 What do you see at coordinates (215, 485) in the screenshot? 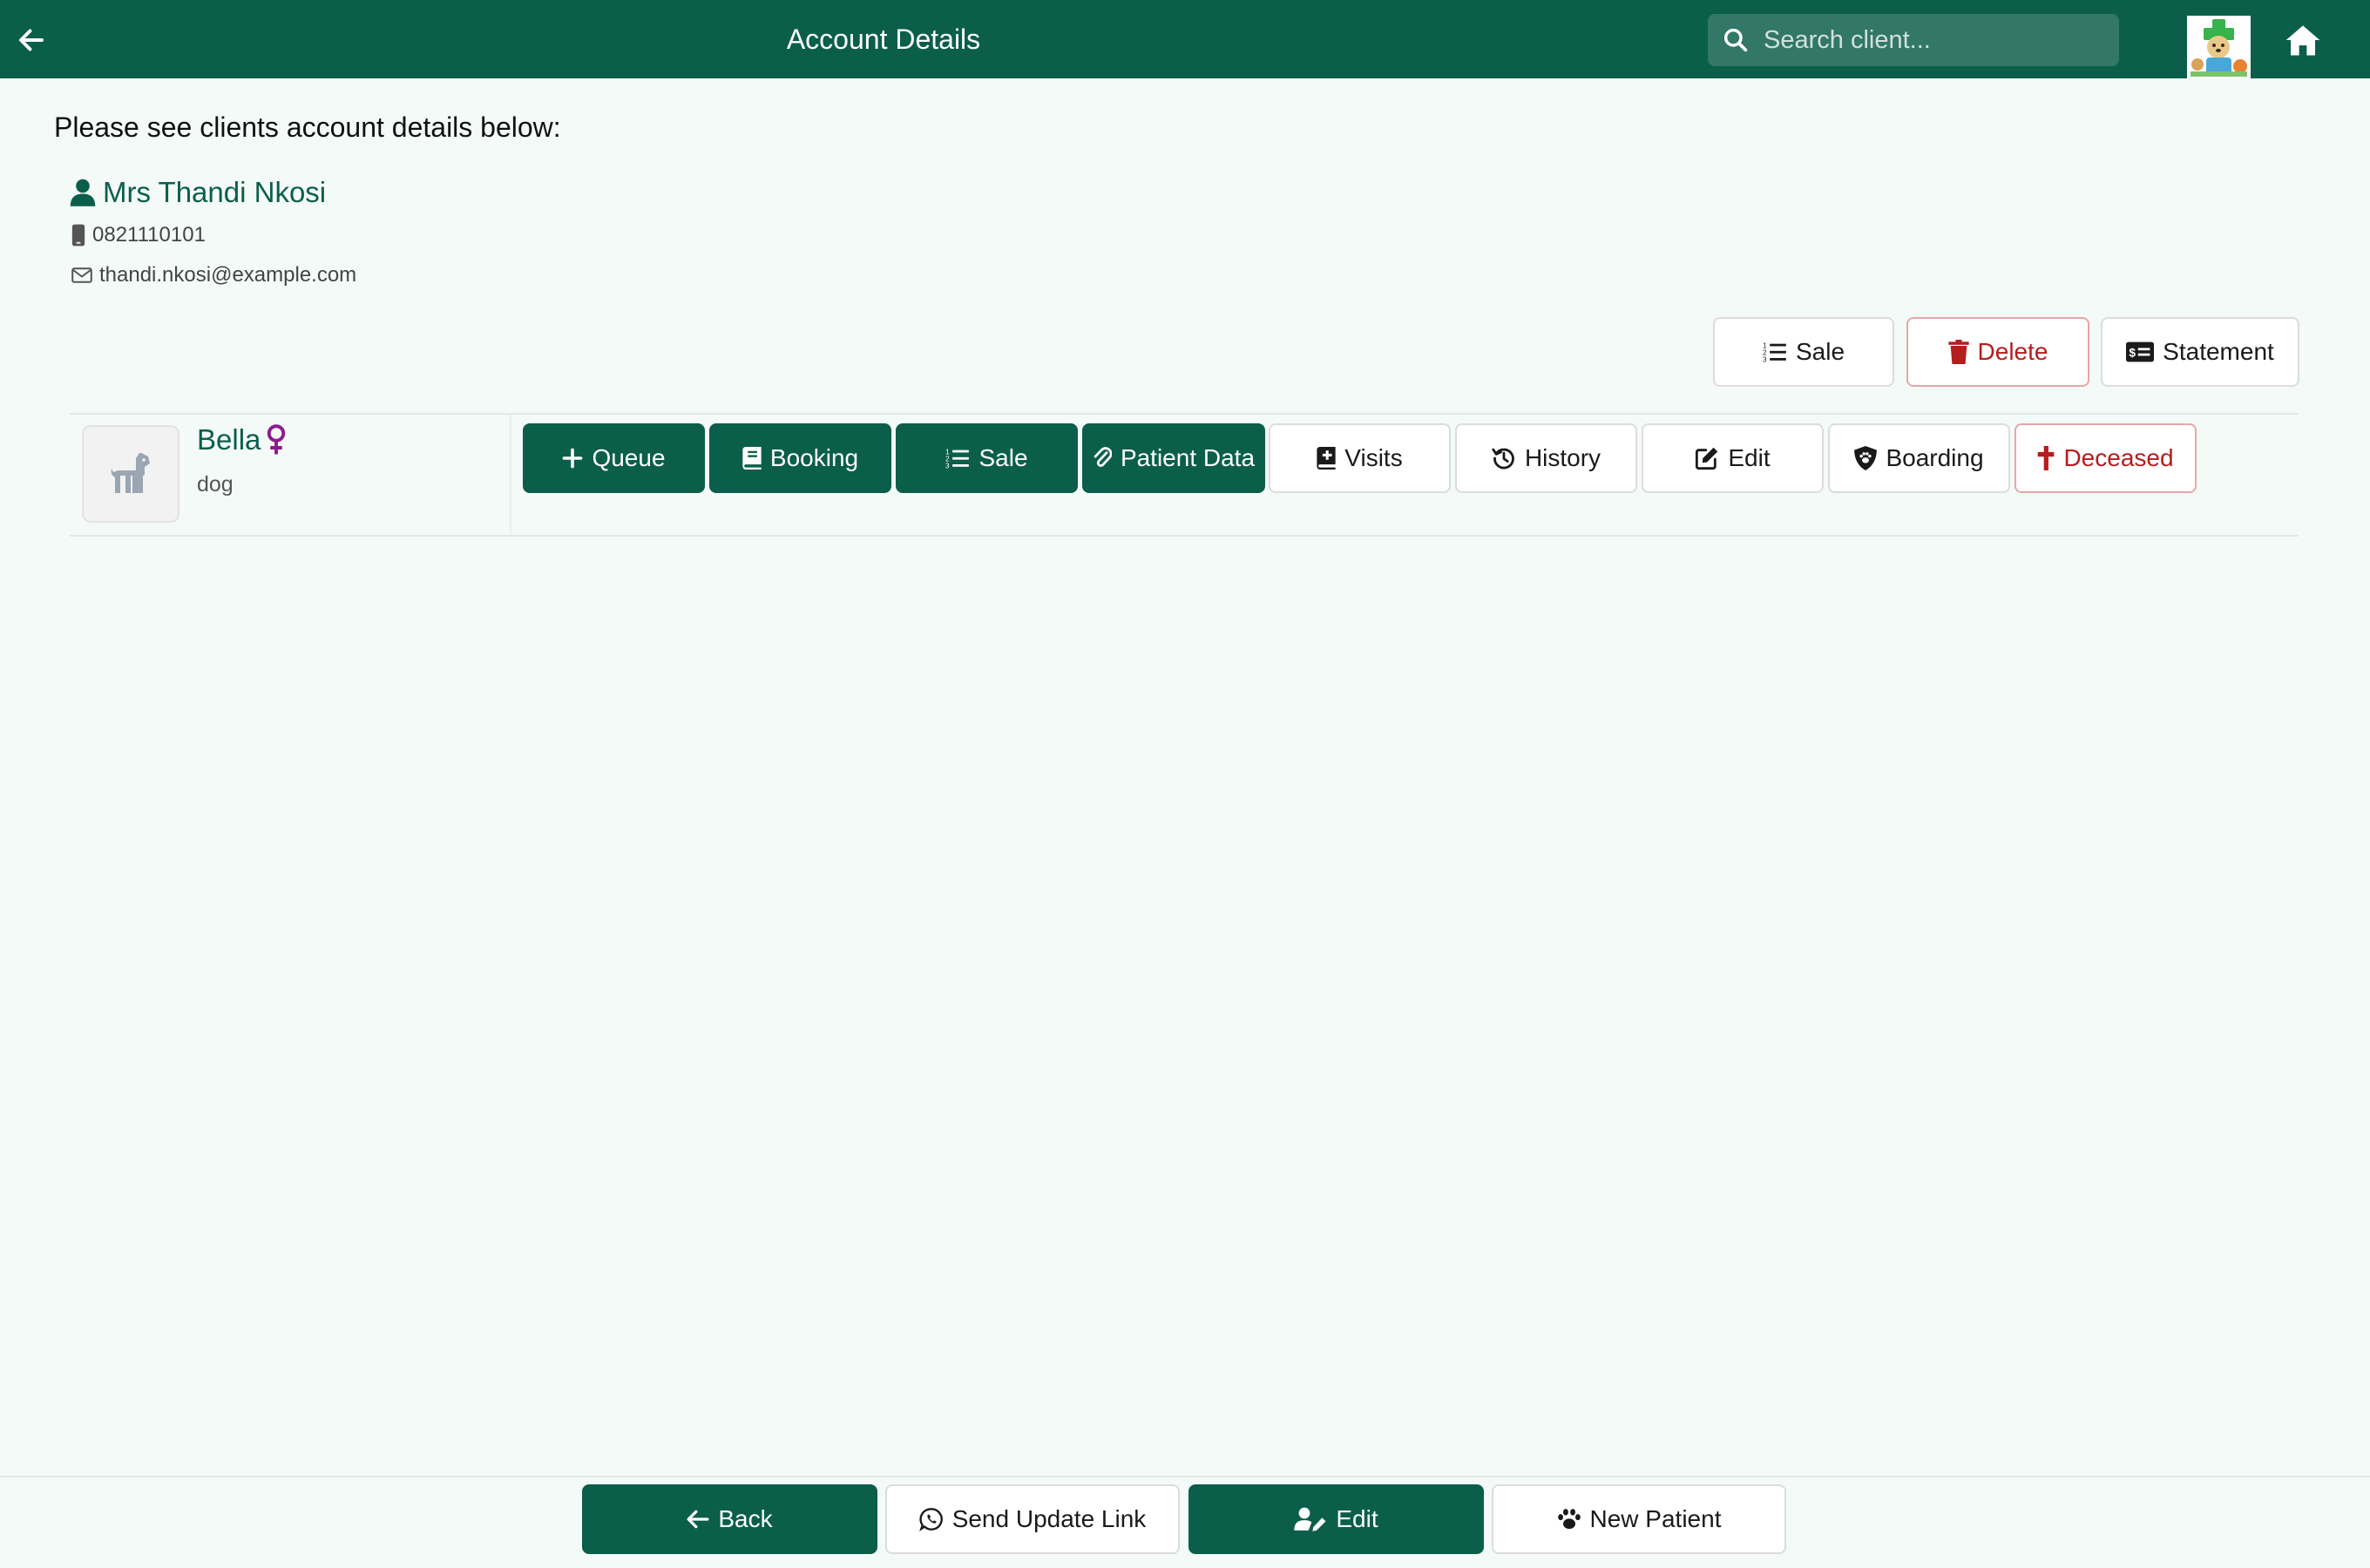
I see `patient-species: dog` at bounding box center [215, 485].